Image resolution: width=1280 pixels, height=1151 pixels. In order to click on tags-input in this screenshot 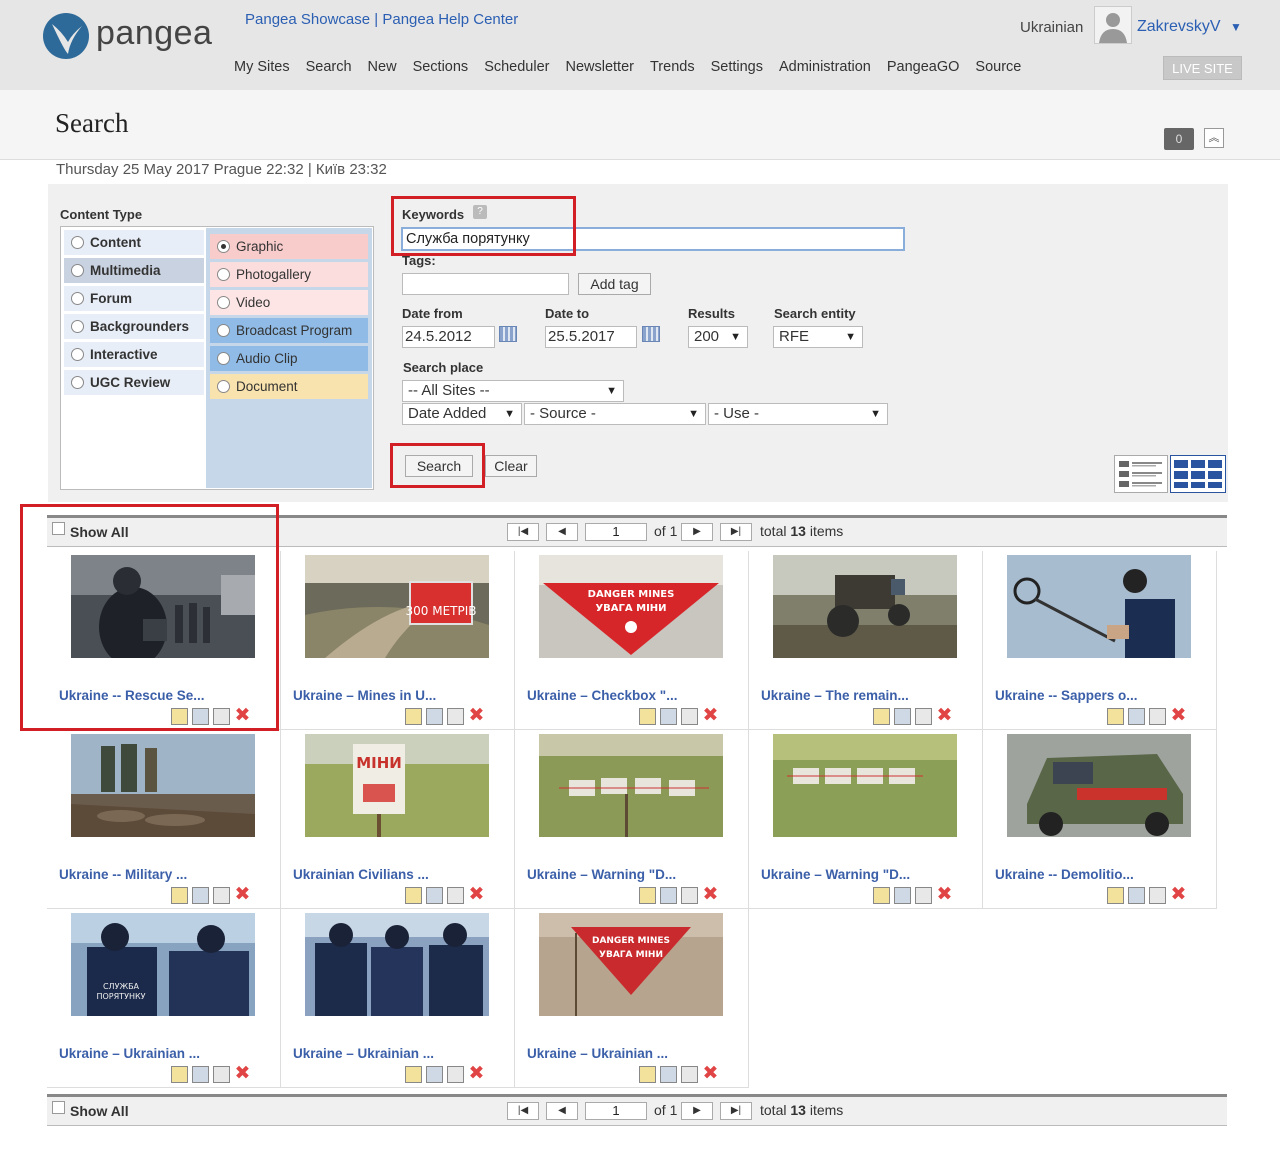, I will do `click(485, 284)`.